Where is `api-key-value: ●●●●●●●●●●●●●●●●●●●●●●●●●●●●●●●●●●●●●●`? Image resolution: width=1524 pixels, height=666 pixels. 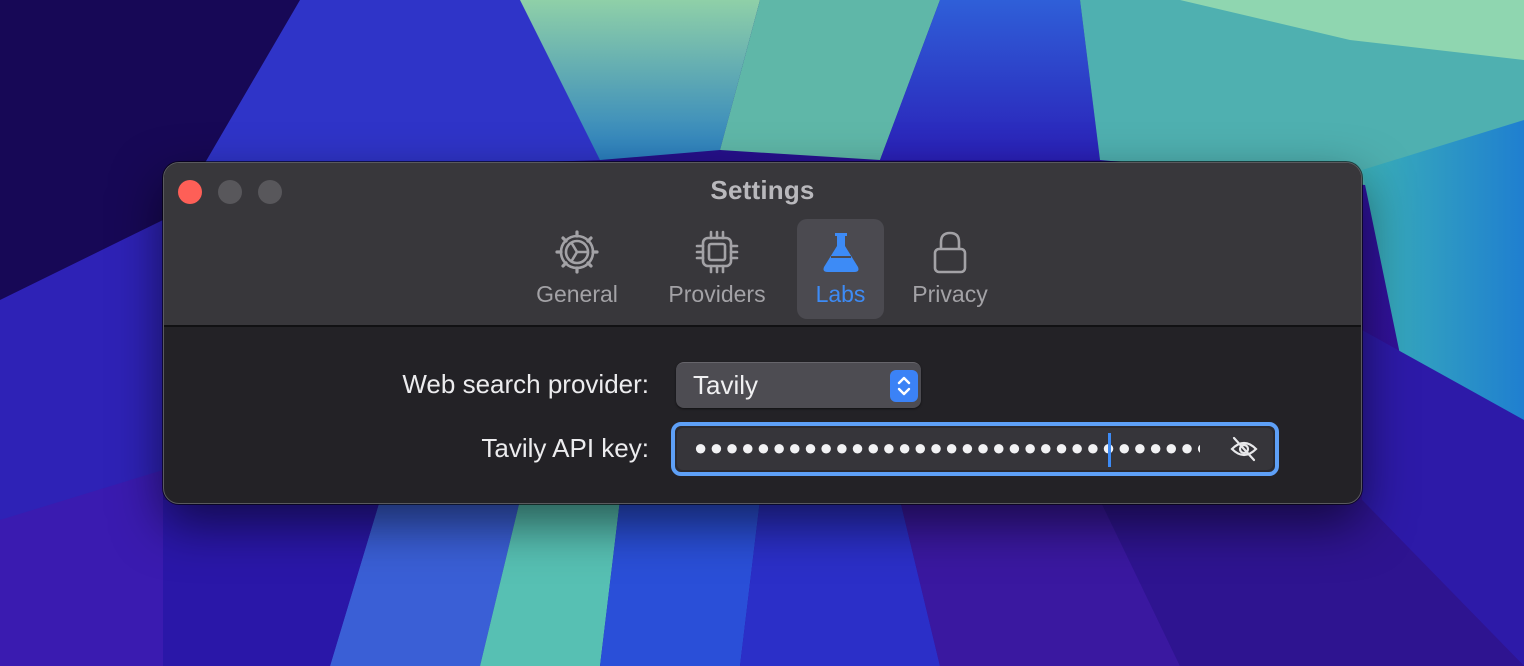 api-key-value: ●●●●●●●●●●●●●●●●●●●●●●●●●●●●●●●●●●●●●● is located at coordinates (947, 447).